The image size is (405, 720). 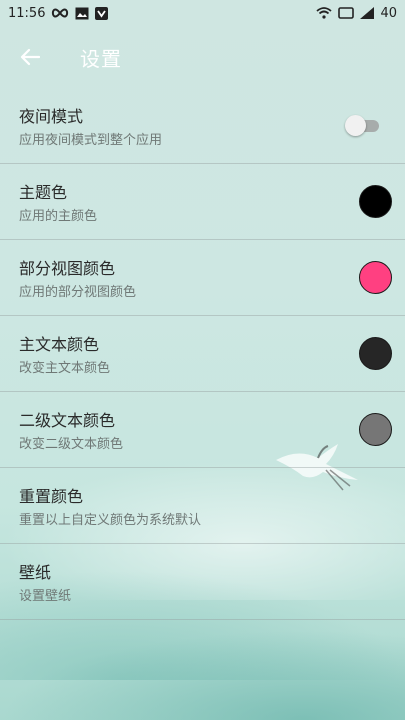 I want to click on setting-reset-colors: 重置颜色 重置以上自定义颜色为系统默认, so click(x=202, y=506).